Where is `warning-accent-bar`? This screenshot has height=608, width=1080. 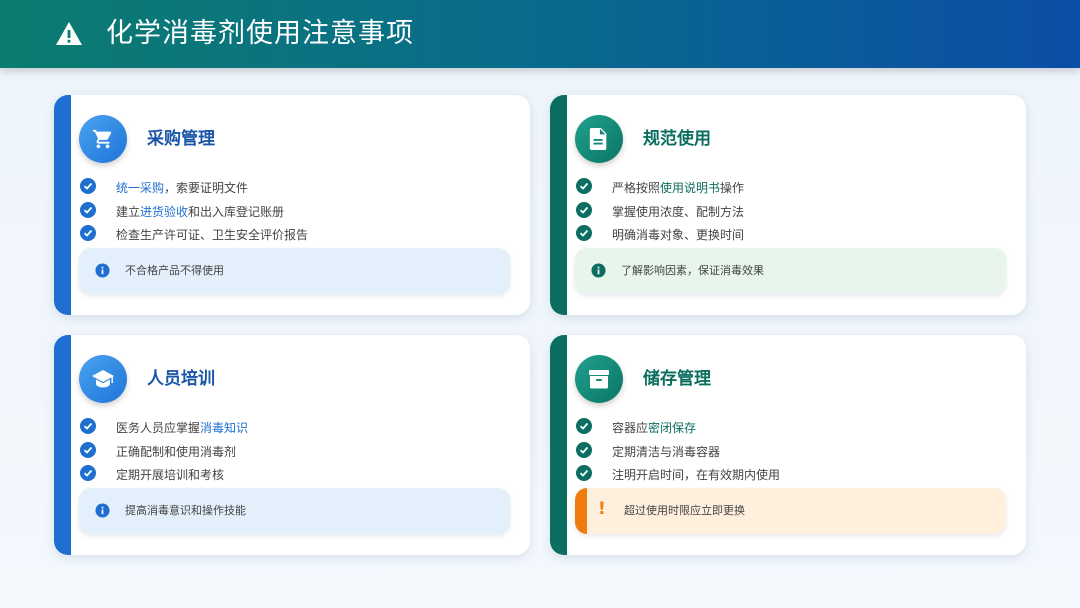 warning-accent-bar is located at coordinates (581, 511).